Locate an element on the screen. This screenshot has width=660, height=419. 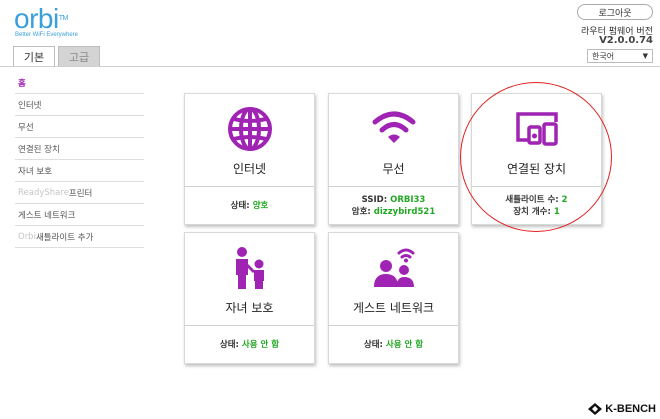
card-status: SSID: ORBI33 암호: dizzybird521 is located at coordinates (393, 205).